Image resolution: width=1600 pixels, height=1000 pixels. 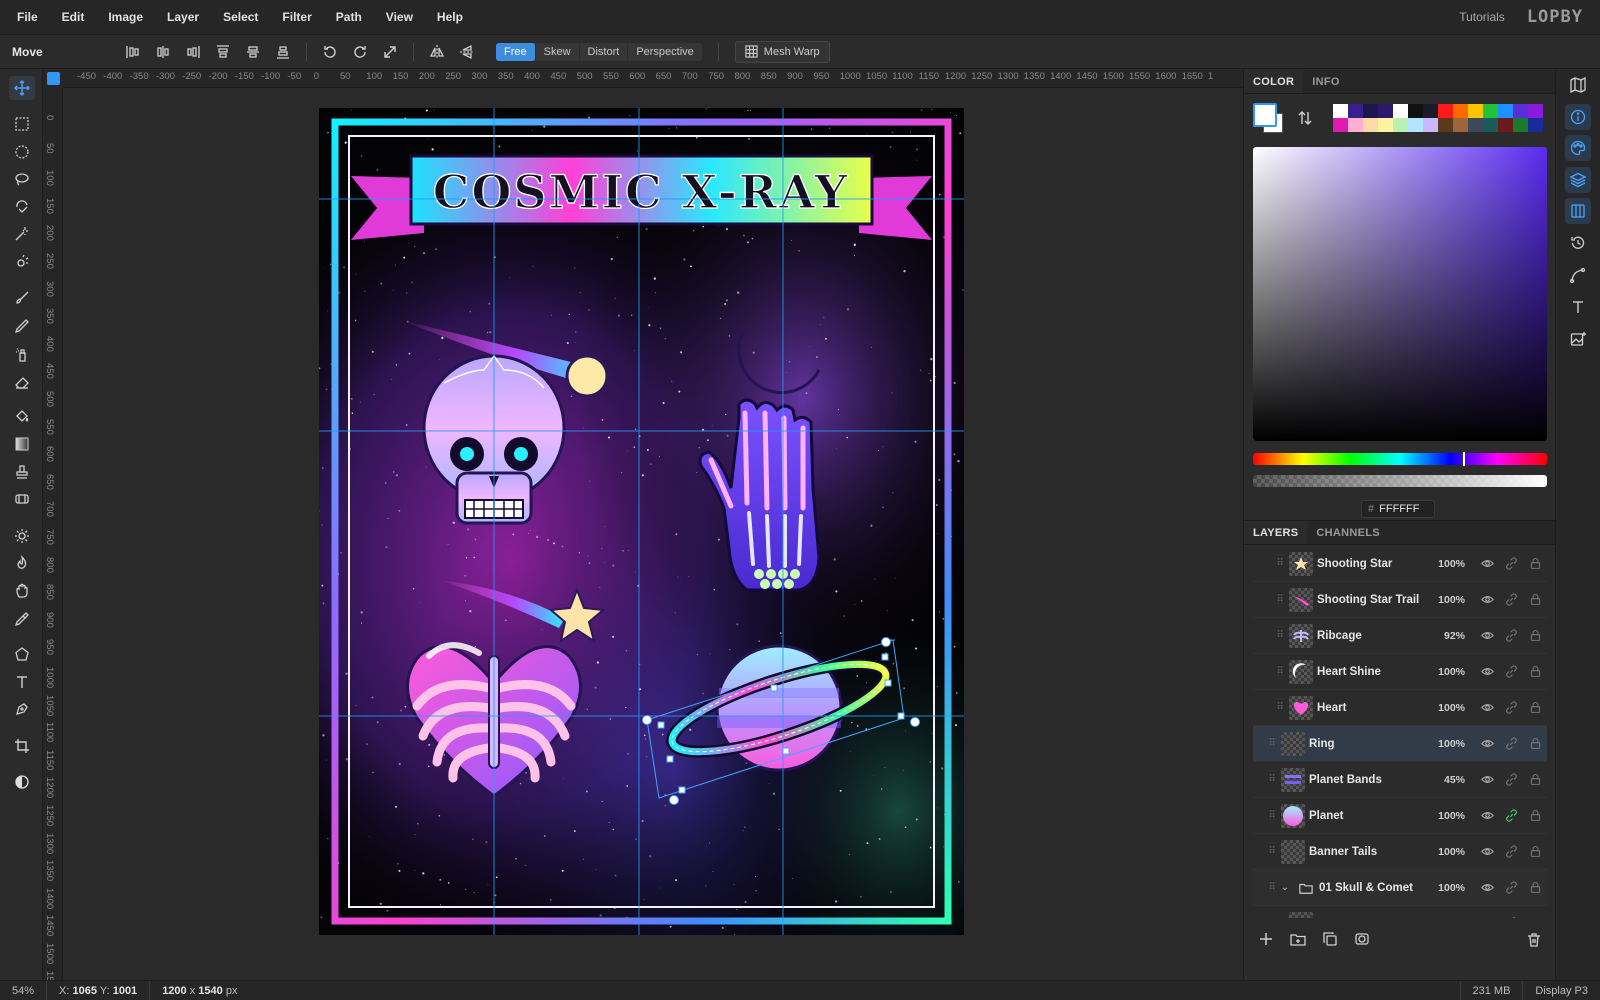 What do you see at coordinates (1400, 912) in the screenshot?
I see `layer-row: ⠿Skull Eyes100%` at bounding box center [1400, 912].